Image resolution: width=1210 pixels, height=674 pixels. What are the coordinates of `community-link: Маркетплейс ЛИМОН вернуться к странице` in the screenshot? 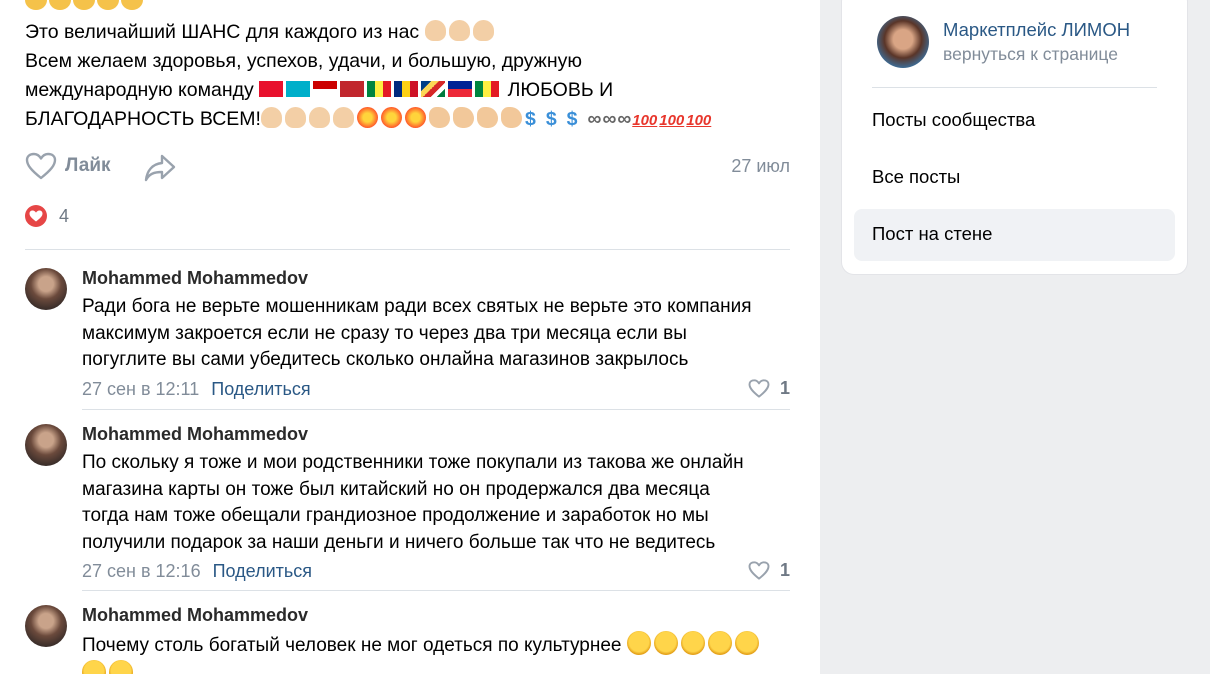 It's located at (1003, 42).